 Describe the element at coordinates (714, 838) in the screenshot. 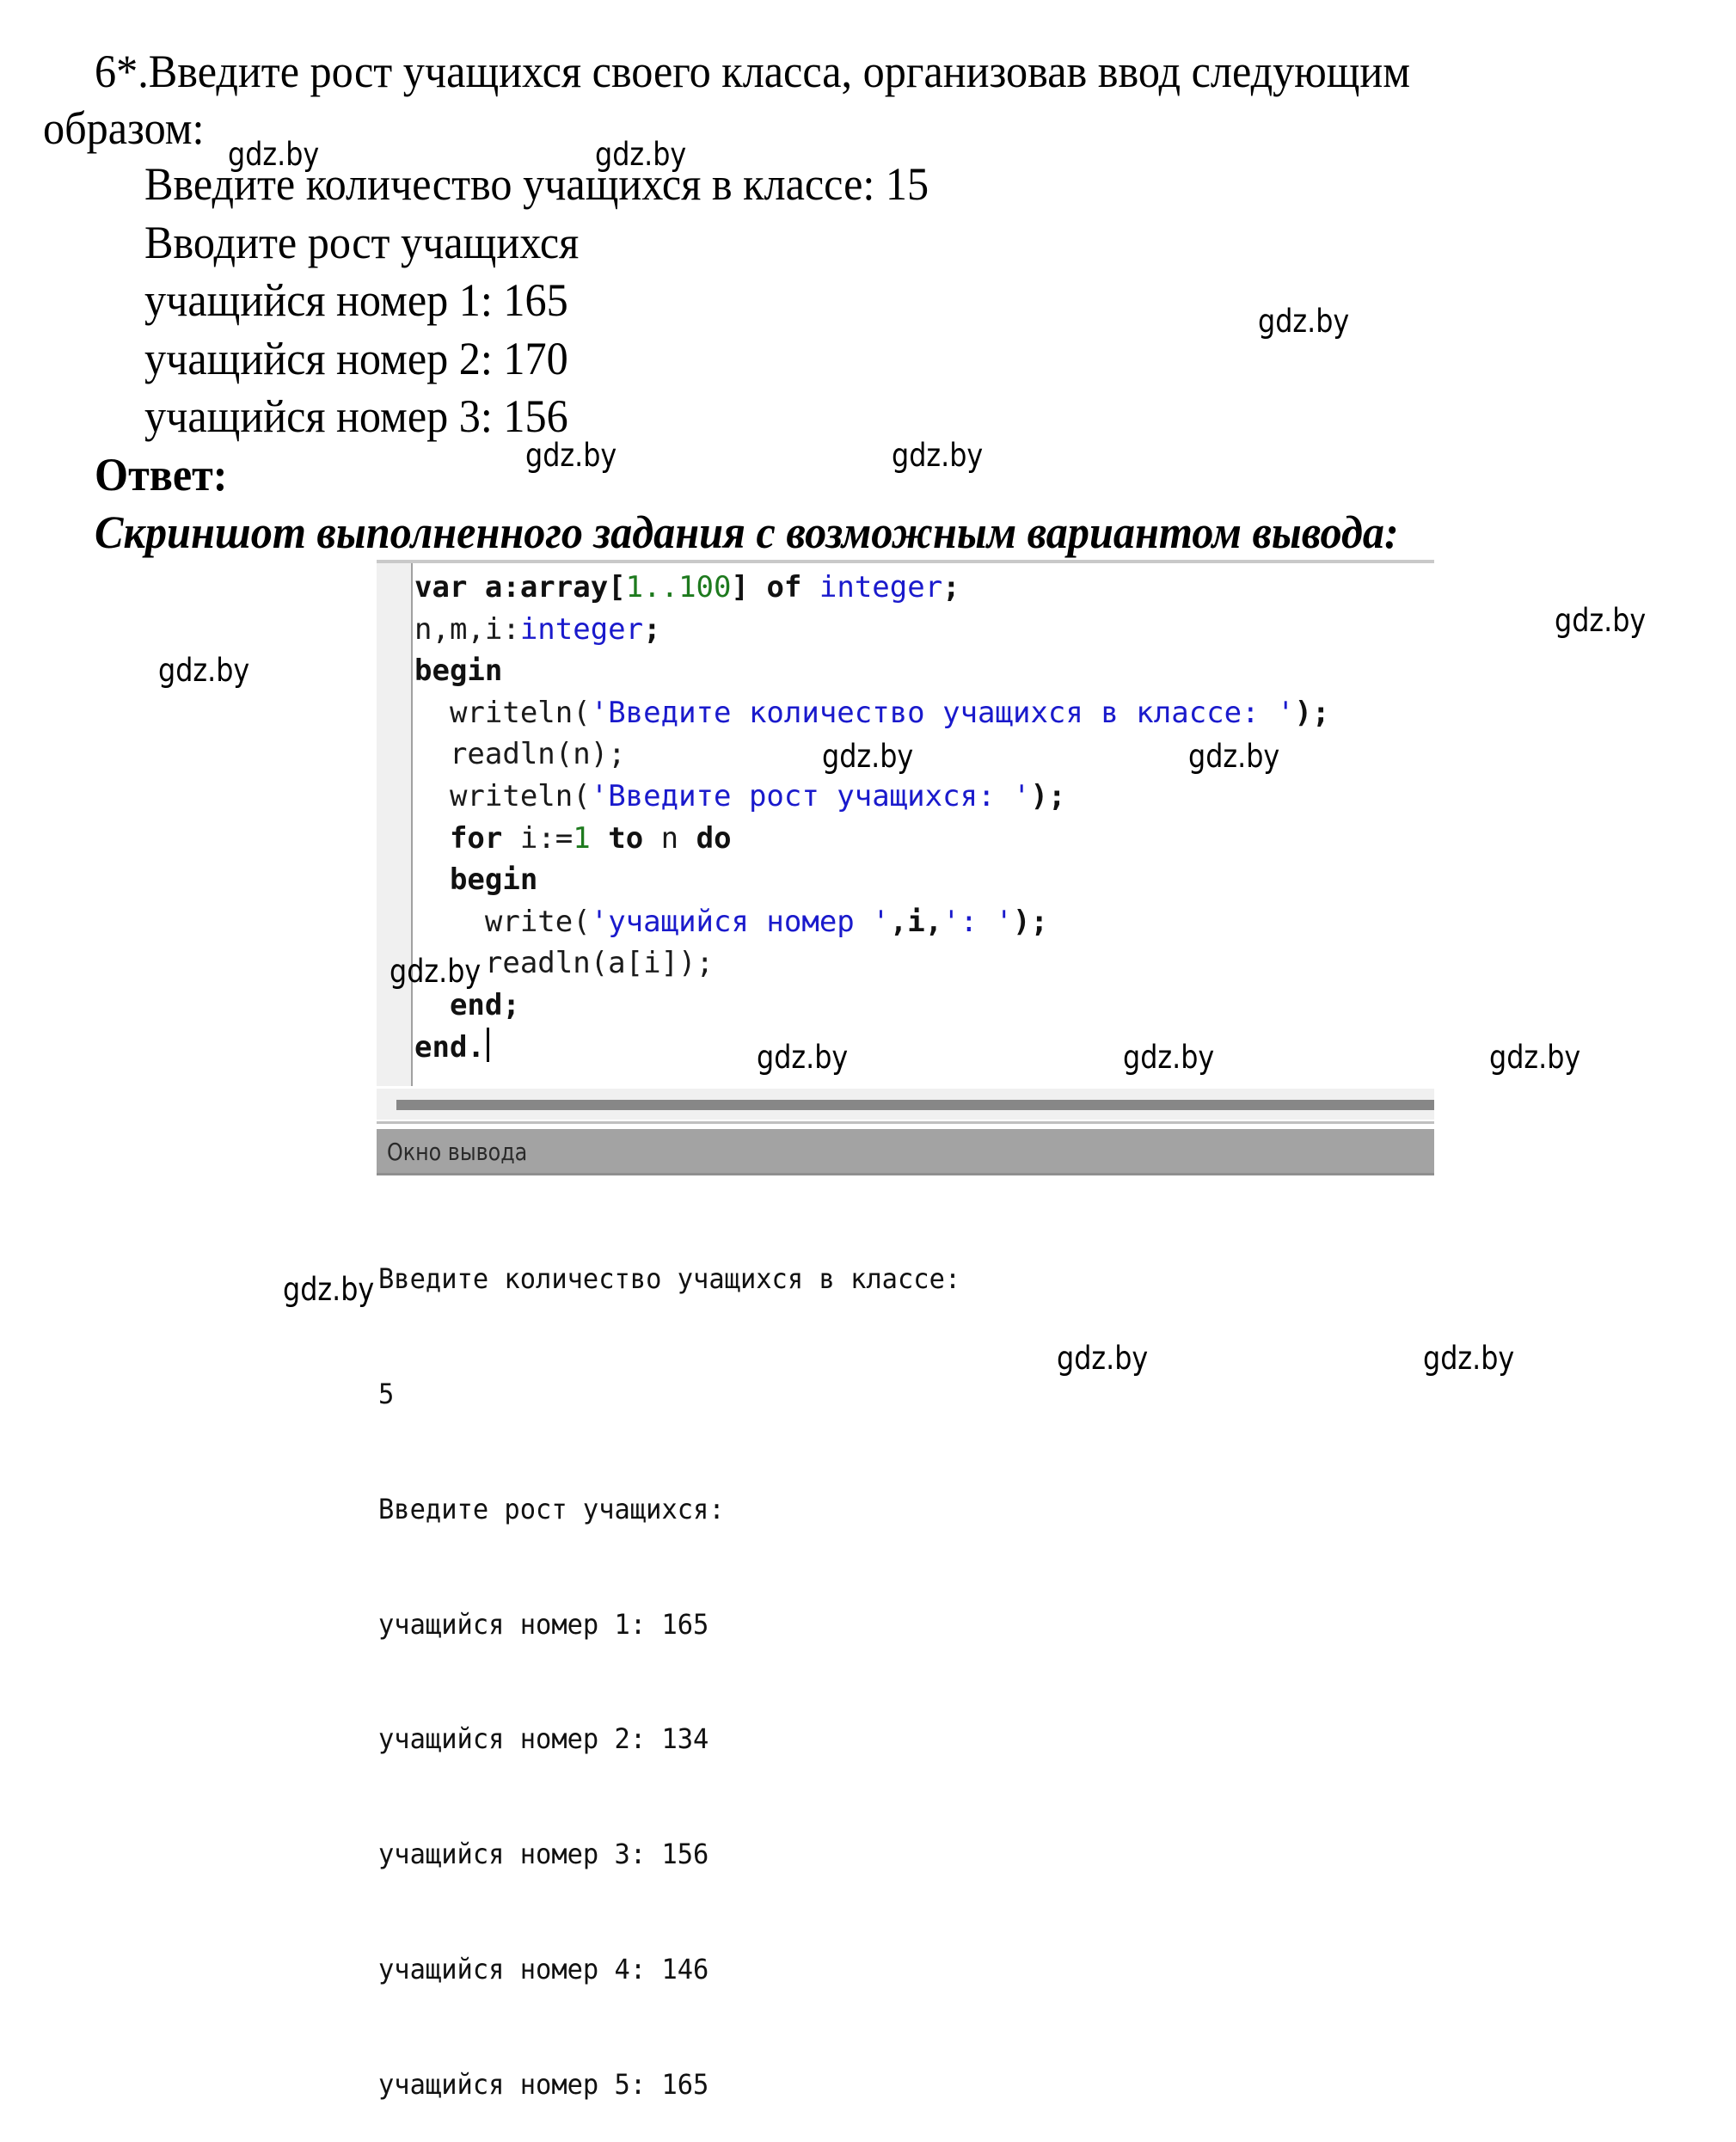

I see `code-token-kw: do` at that location.